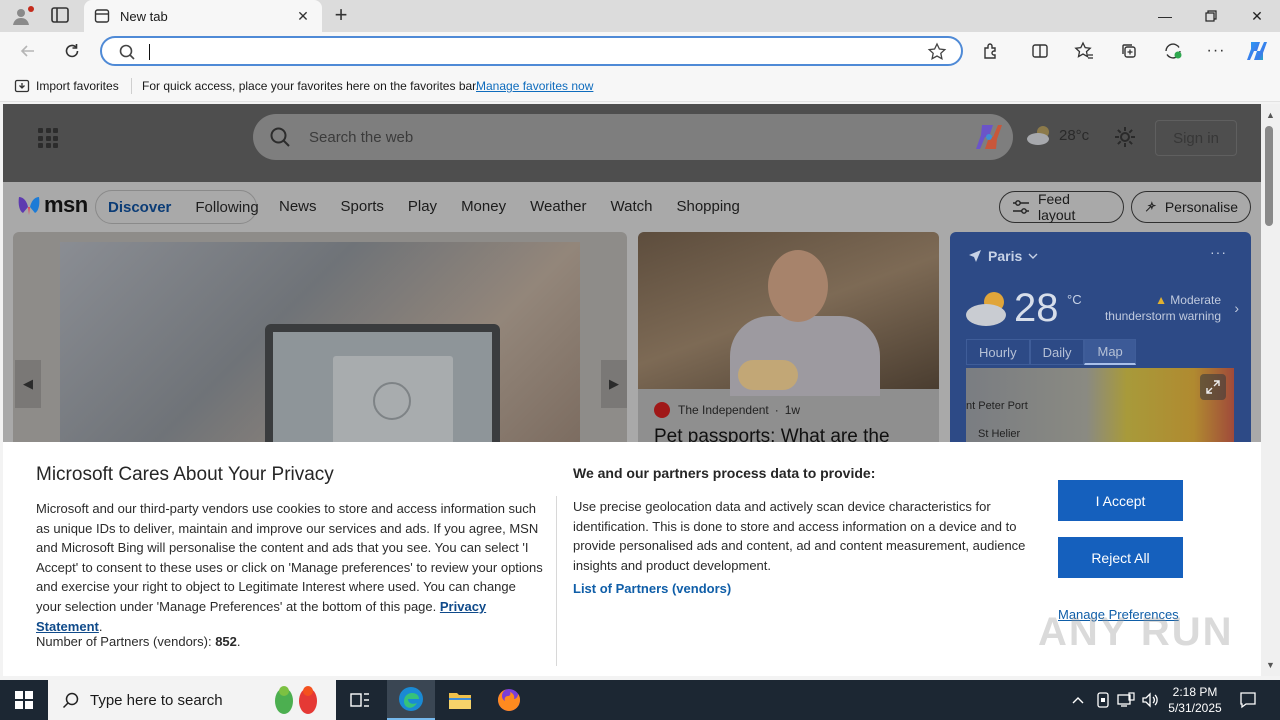 The width and height of the screenshot is (1280, 720). What do you see at coordinates (1195, 700) in the screenshot?
I see `taskbar-clock: 2:18 PM 5/31/2025` at bounding box center [1195, 700].